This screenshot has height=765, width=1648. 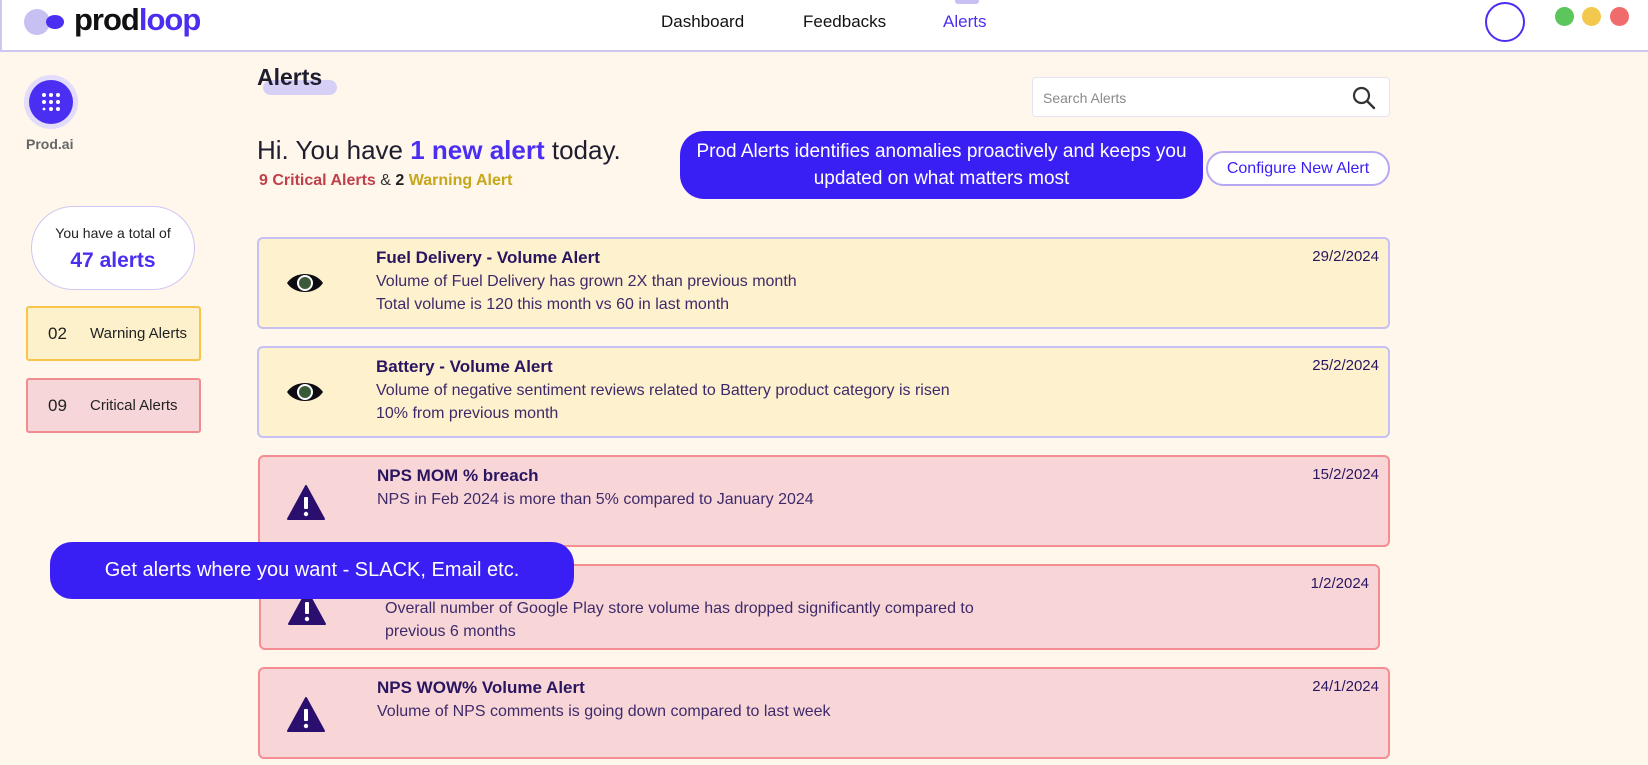 What do you see at coordinates (50, 144) in the screenshot?
I see `prod-ai-label: Prod.ai` at bounding box center [50, 144].